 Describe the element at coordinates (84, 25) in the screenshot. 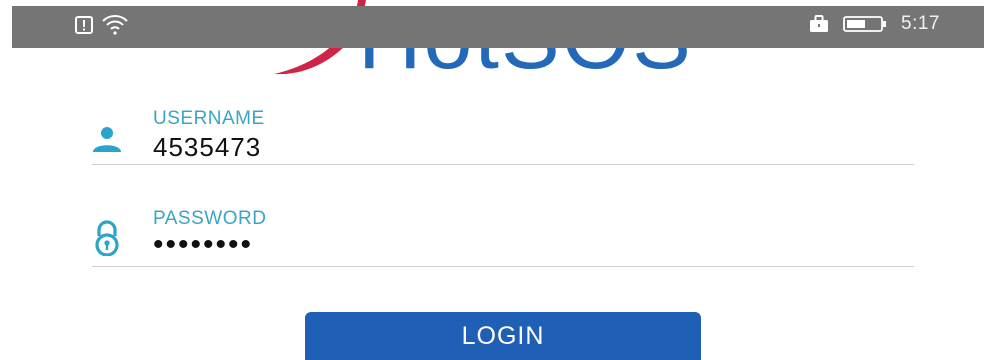

I see `alert-icon` at that location.